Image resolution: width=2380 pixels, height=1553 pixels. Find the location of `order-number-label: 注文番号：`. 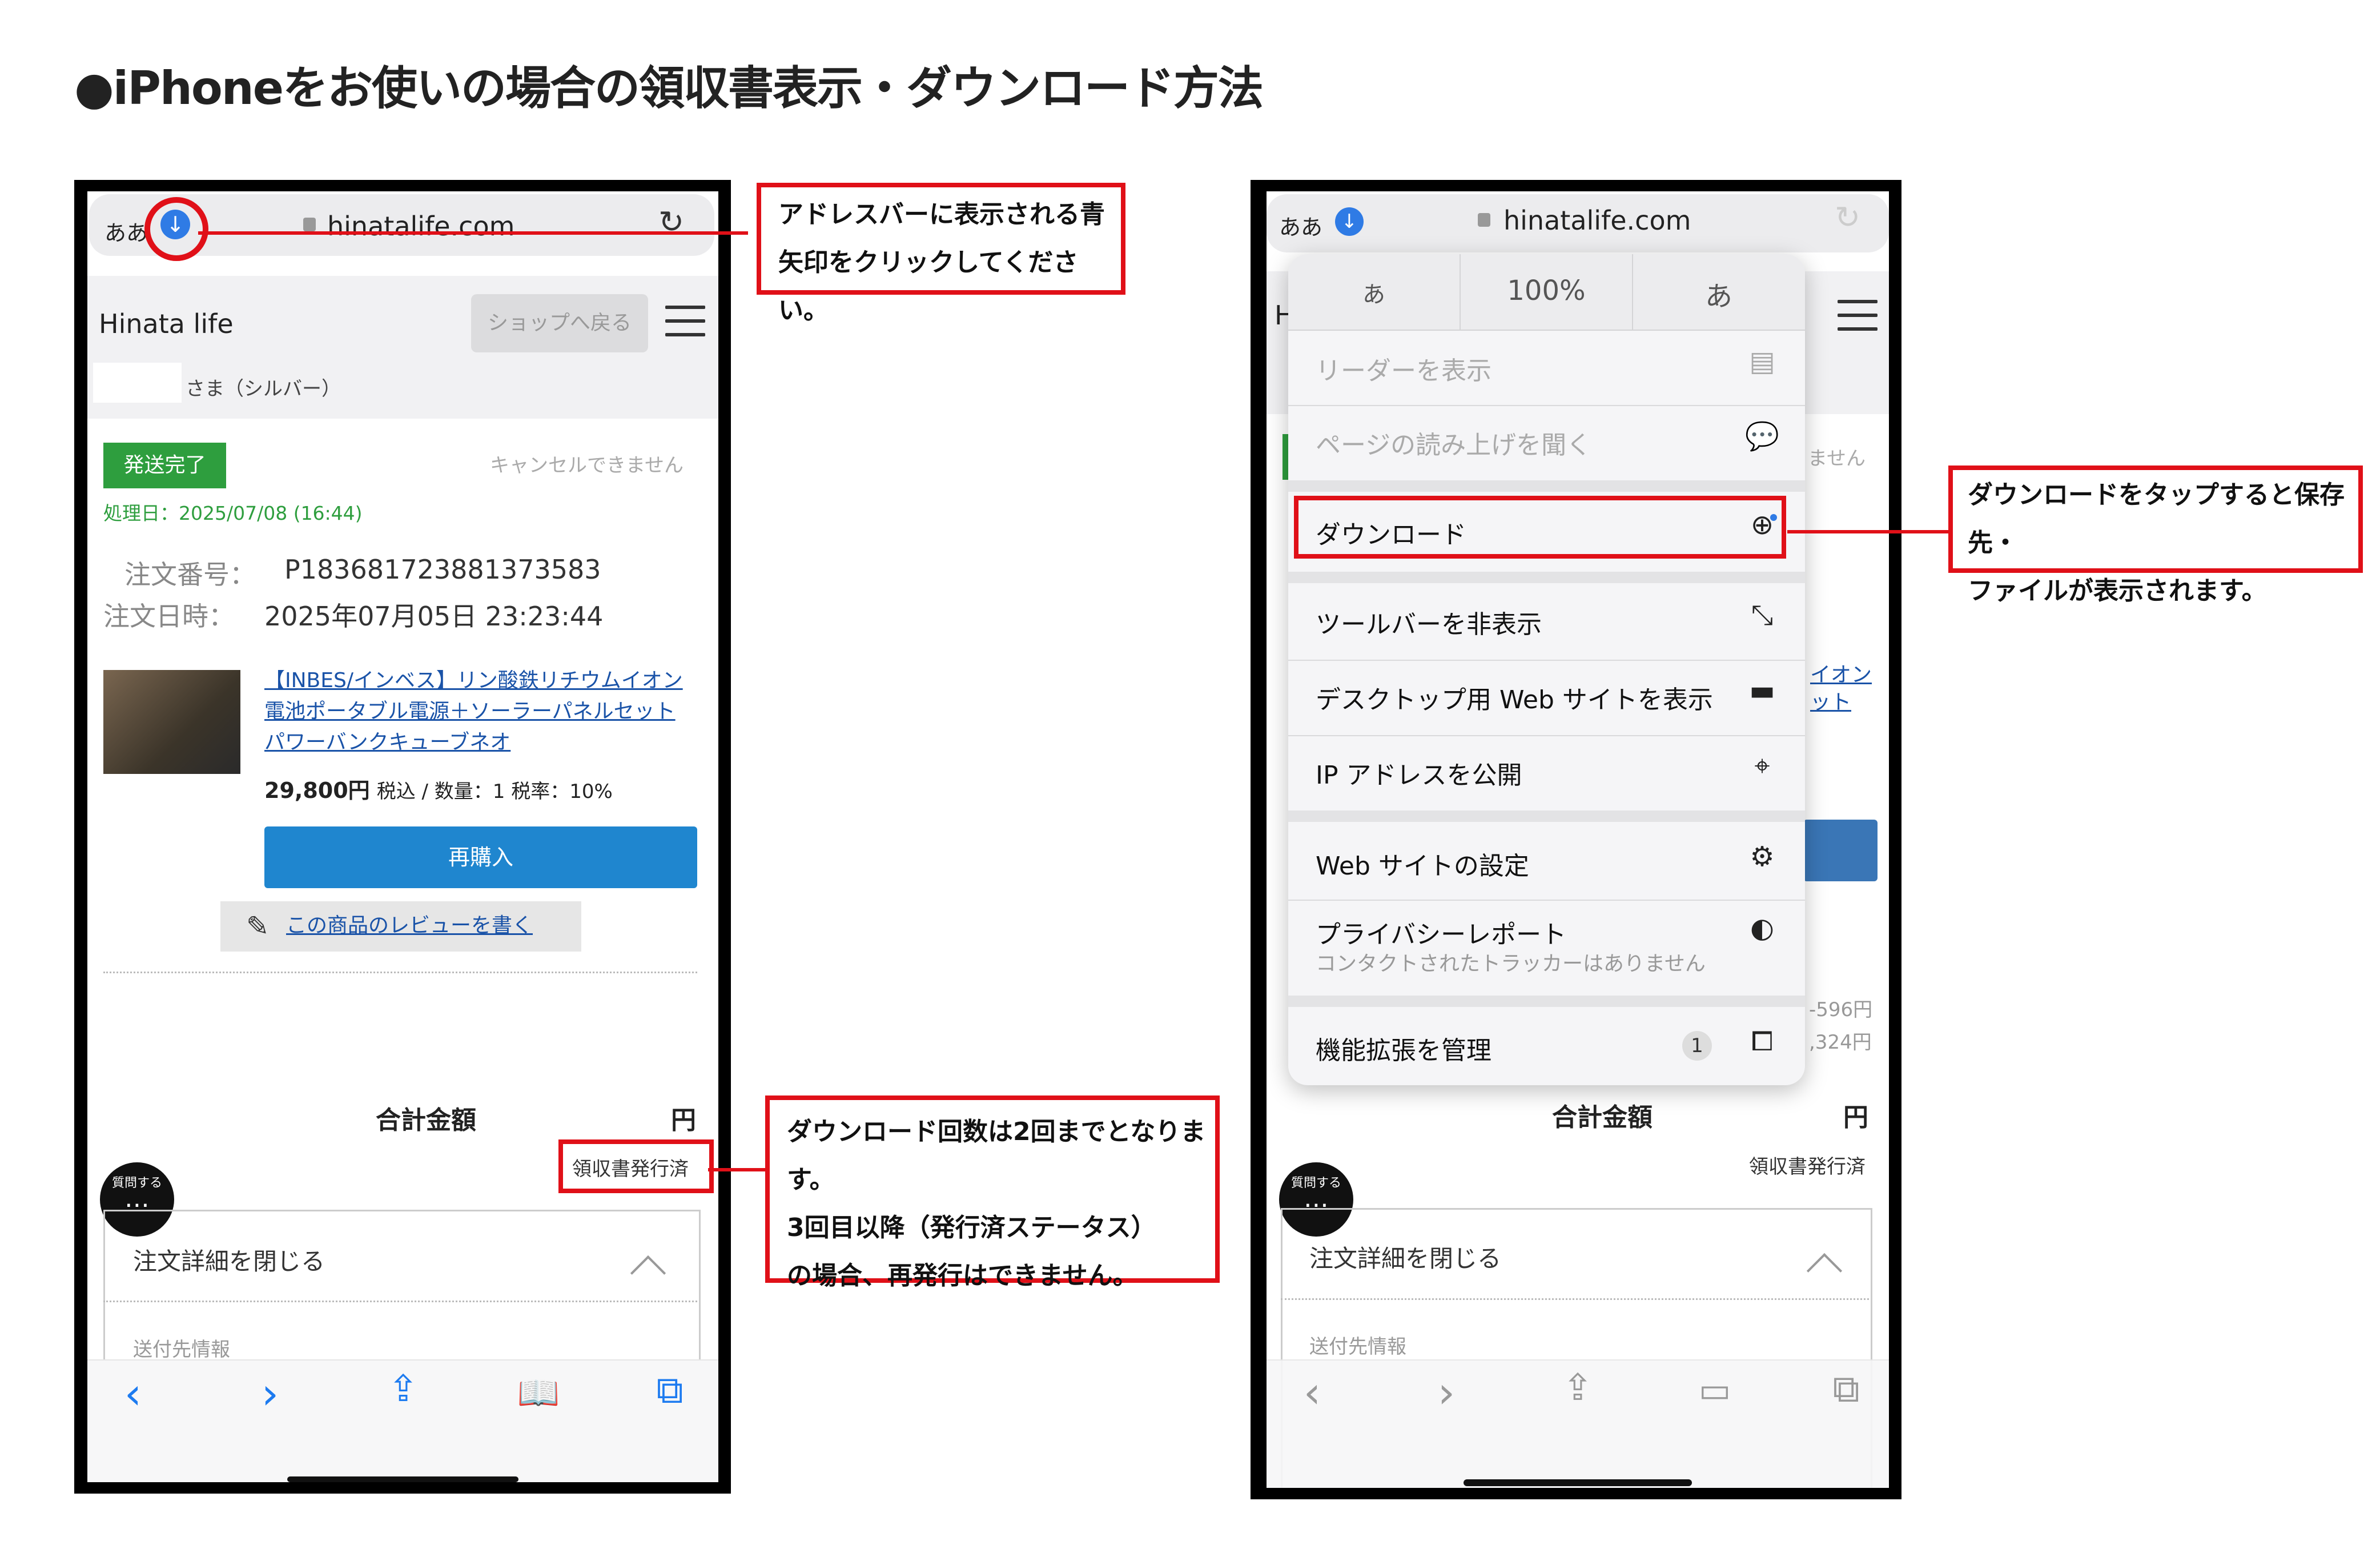

order-number-label: 注文番号： is located at coordinates (190, 574).